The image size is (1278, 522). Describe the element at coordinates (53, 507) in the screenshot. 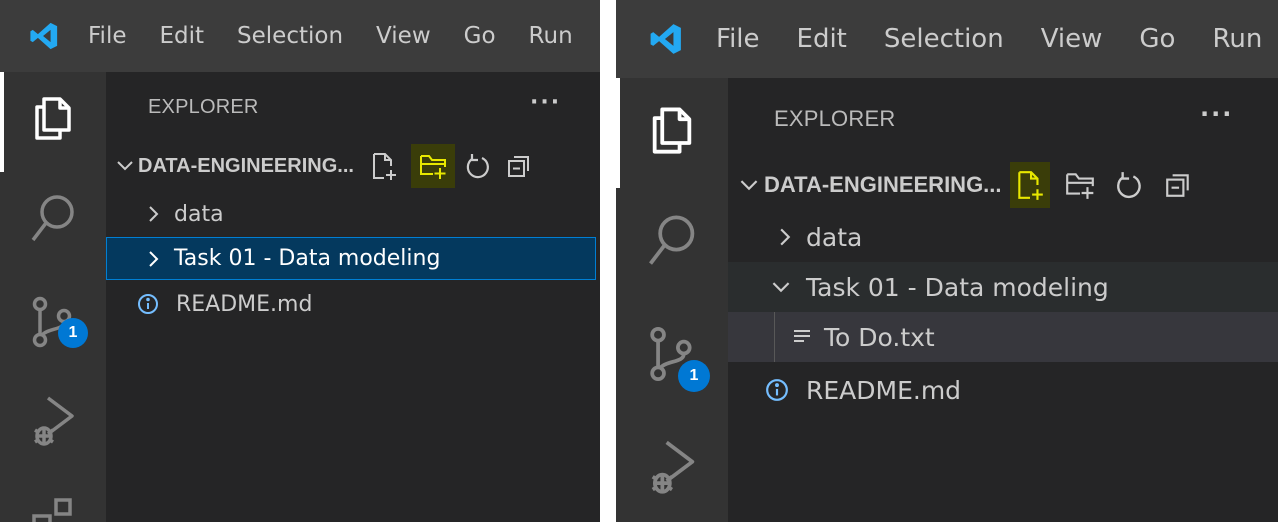

I see `extensions-icon` at that location.